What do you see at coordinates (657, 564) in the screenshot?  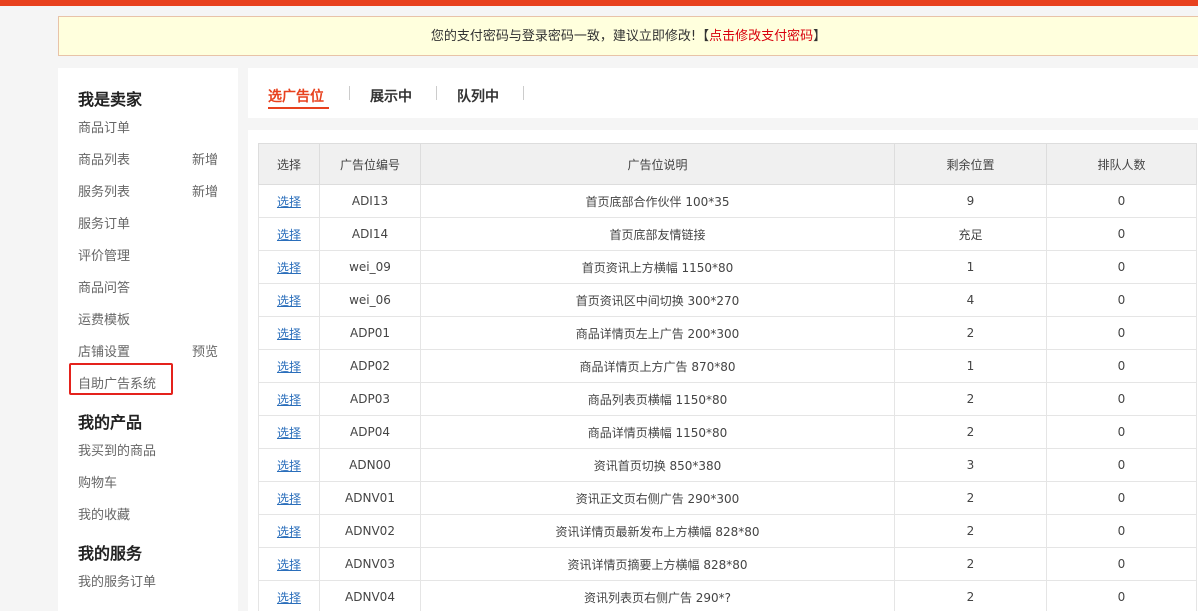 I see `slot-description: 资讯详情页摘要上方横幅 828*80` at bounding box center [657, 564].